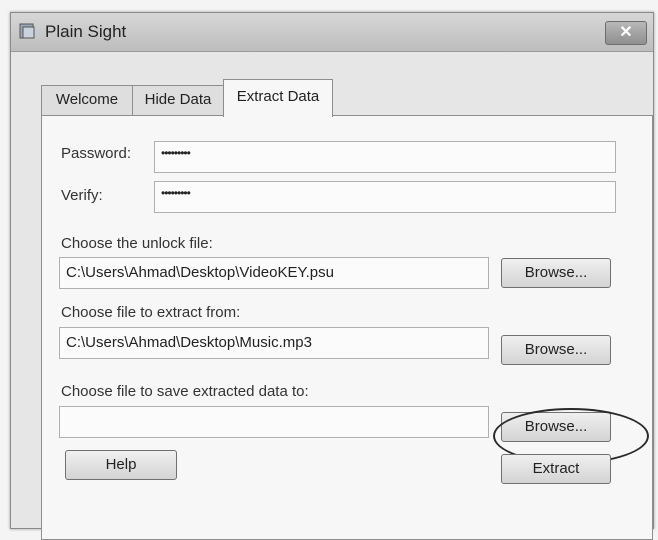 Image resolution: width=658 pixels, height=540 pixels. Describe the element at coordinates (27, 31) in the screenshot. I see `app-icon` at that location.